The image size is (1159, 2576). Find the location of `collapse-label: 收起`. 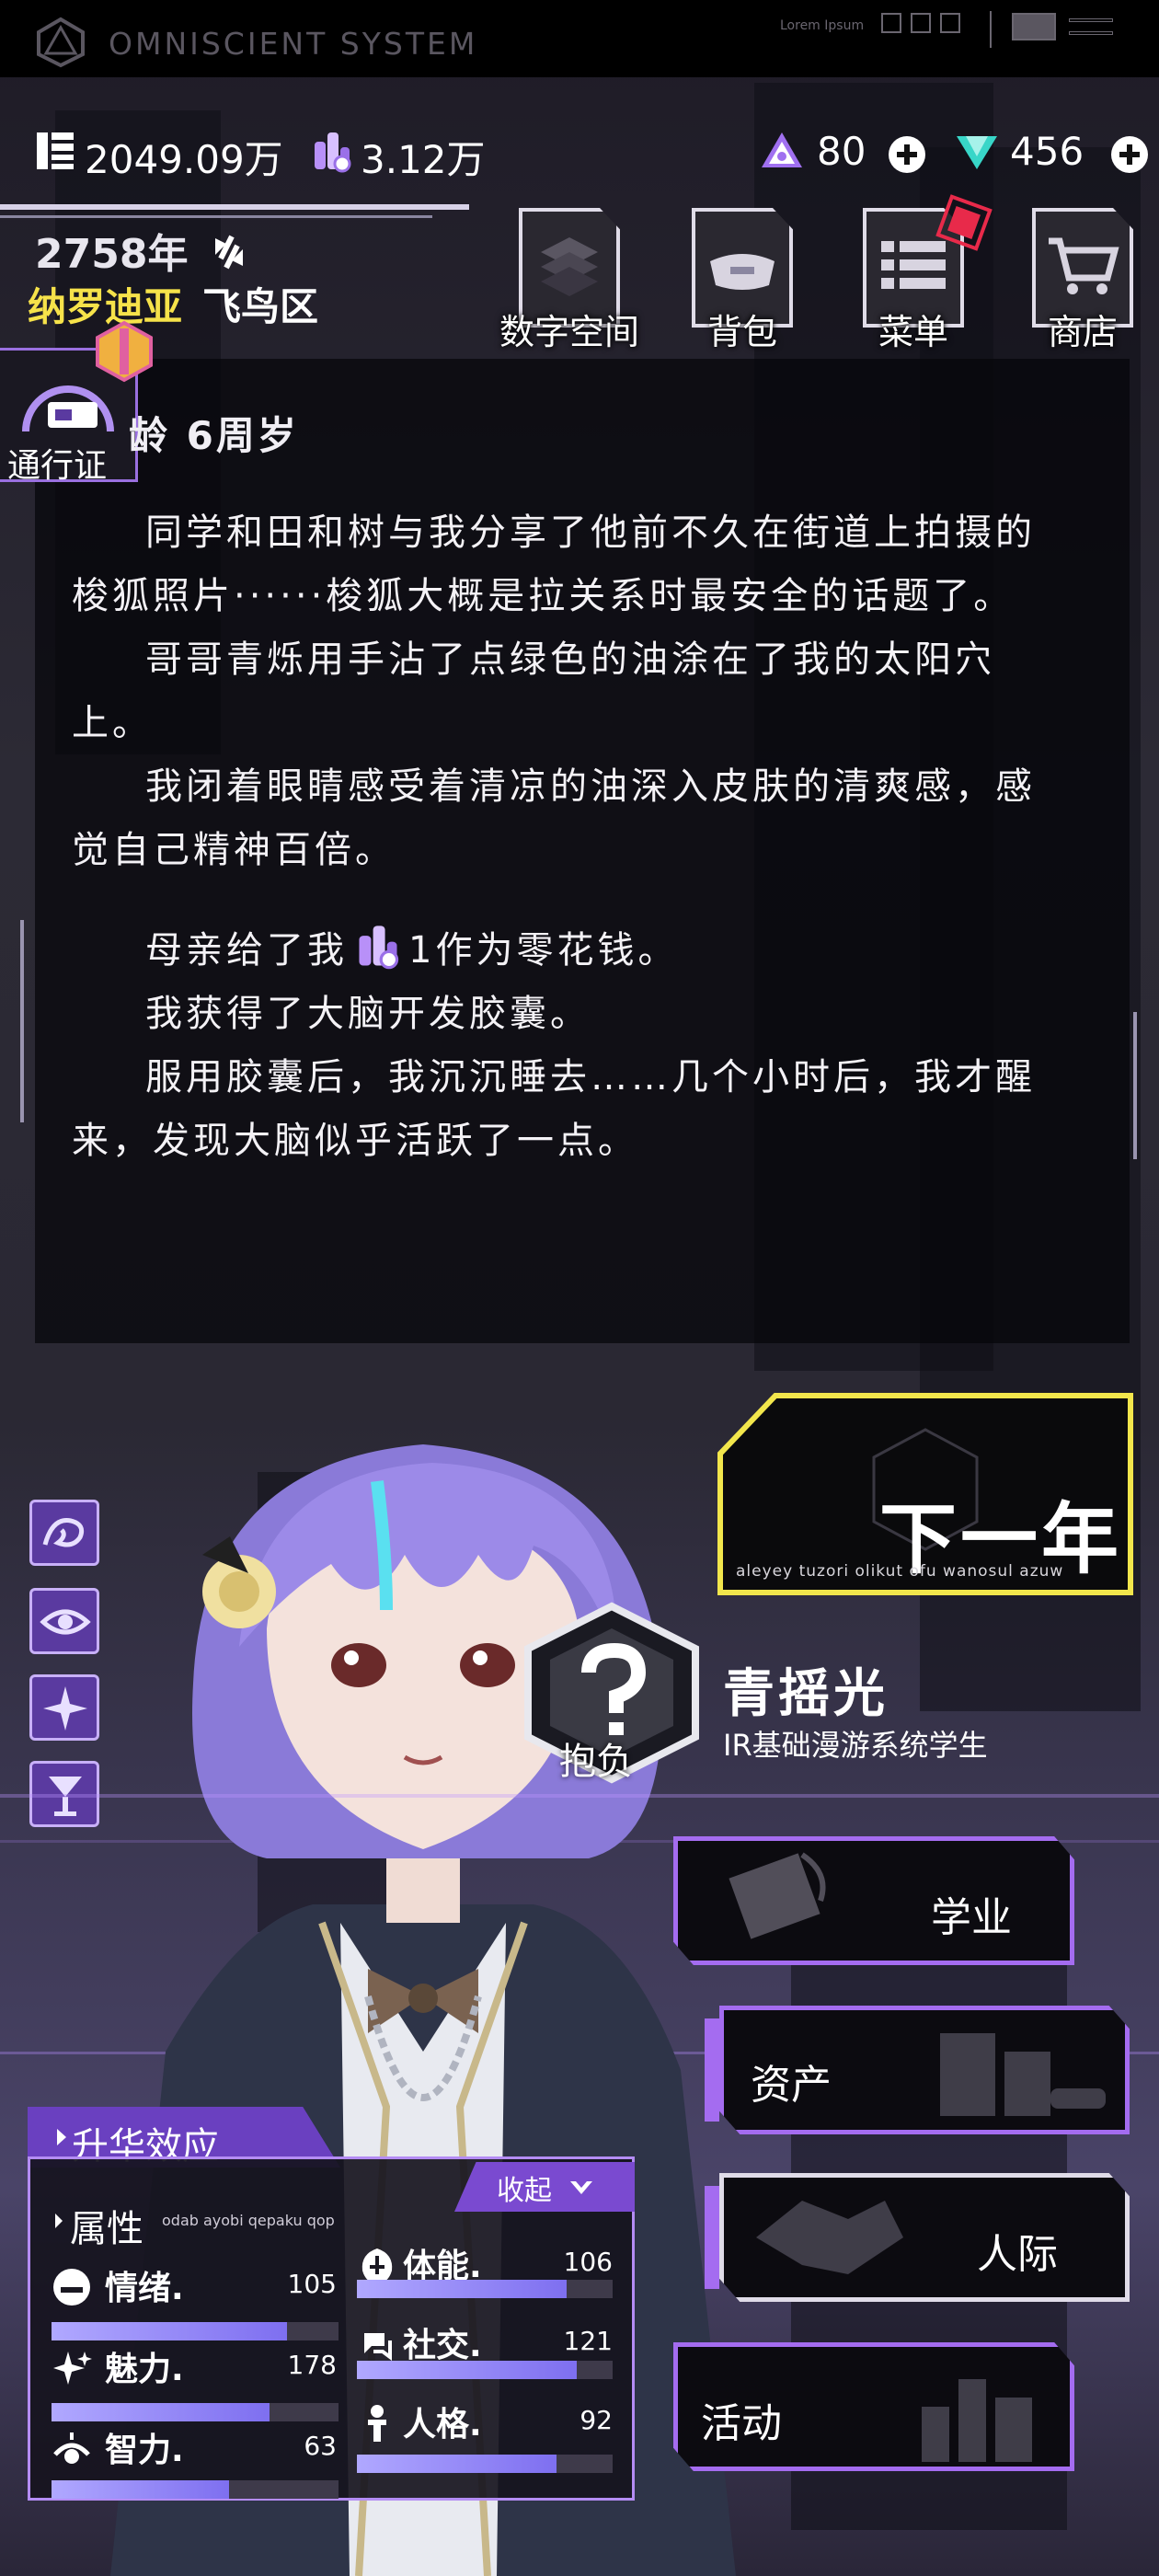

collapse-label: 收起 is located at coordinates (545, 2188).